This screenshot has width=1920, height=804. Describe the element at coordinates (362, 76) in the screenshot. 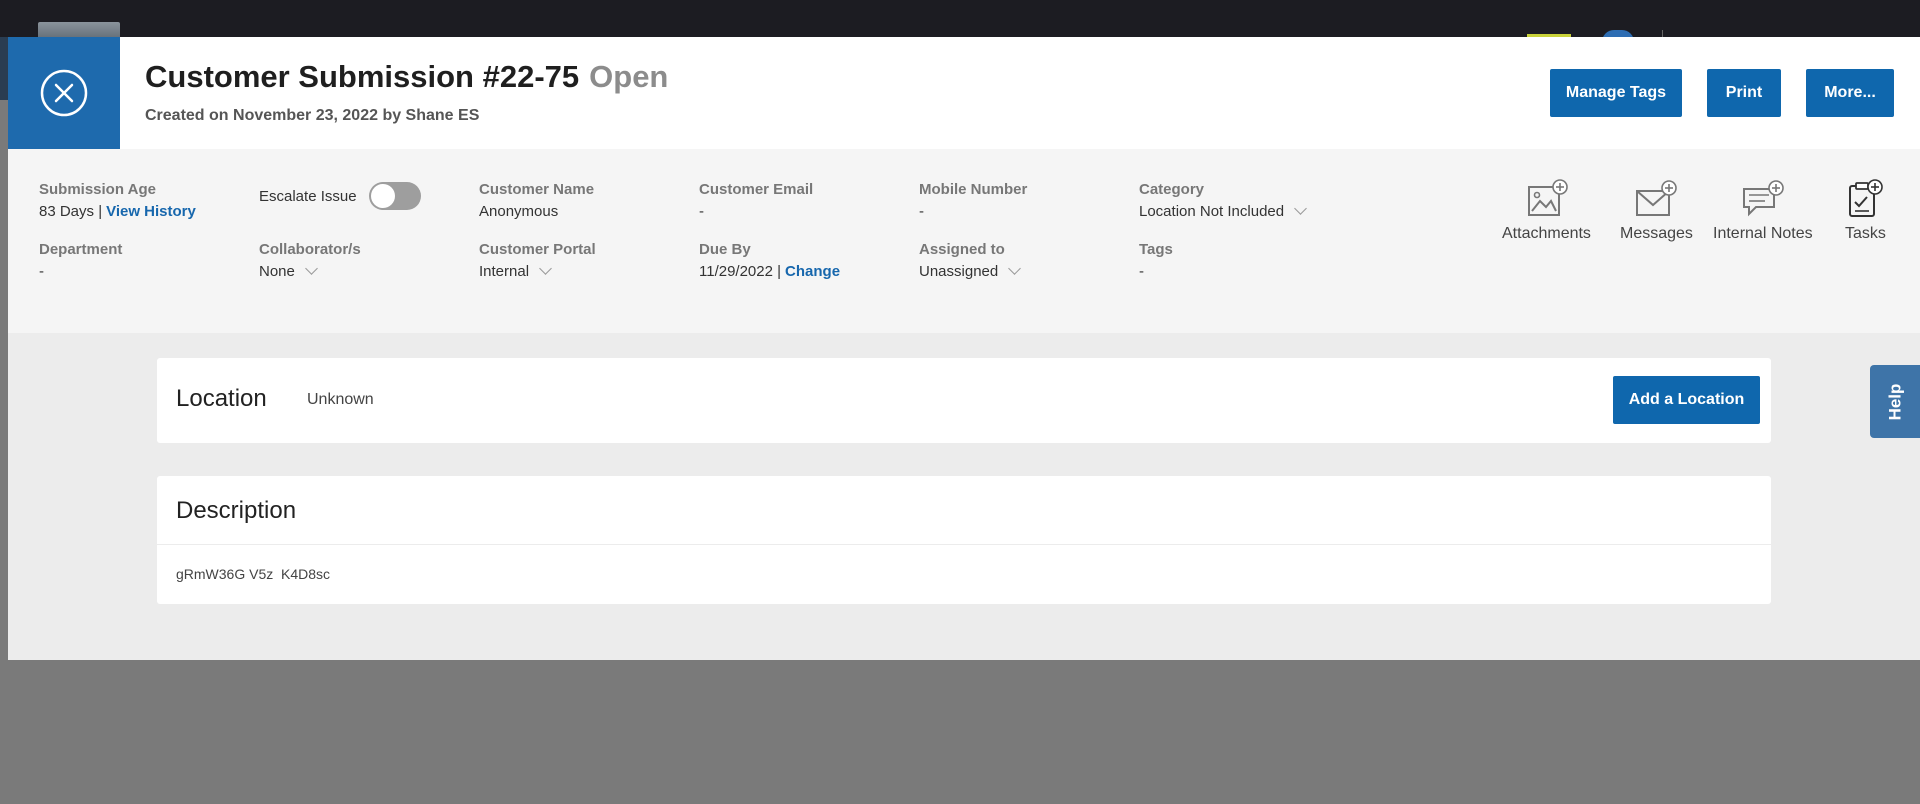

I see `submission-title: Customer Submission #22-75` at that location.